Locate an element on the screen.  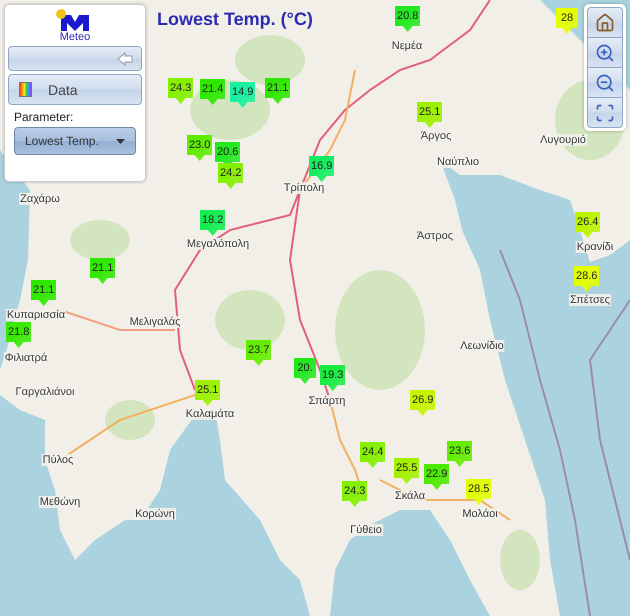
zoom-out-button is located at coordinates (605, 82).